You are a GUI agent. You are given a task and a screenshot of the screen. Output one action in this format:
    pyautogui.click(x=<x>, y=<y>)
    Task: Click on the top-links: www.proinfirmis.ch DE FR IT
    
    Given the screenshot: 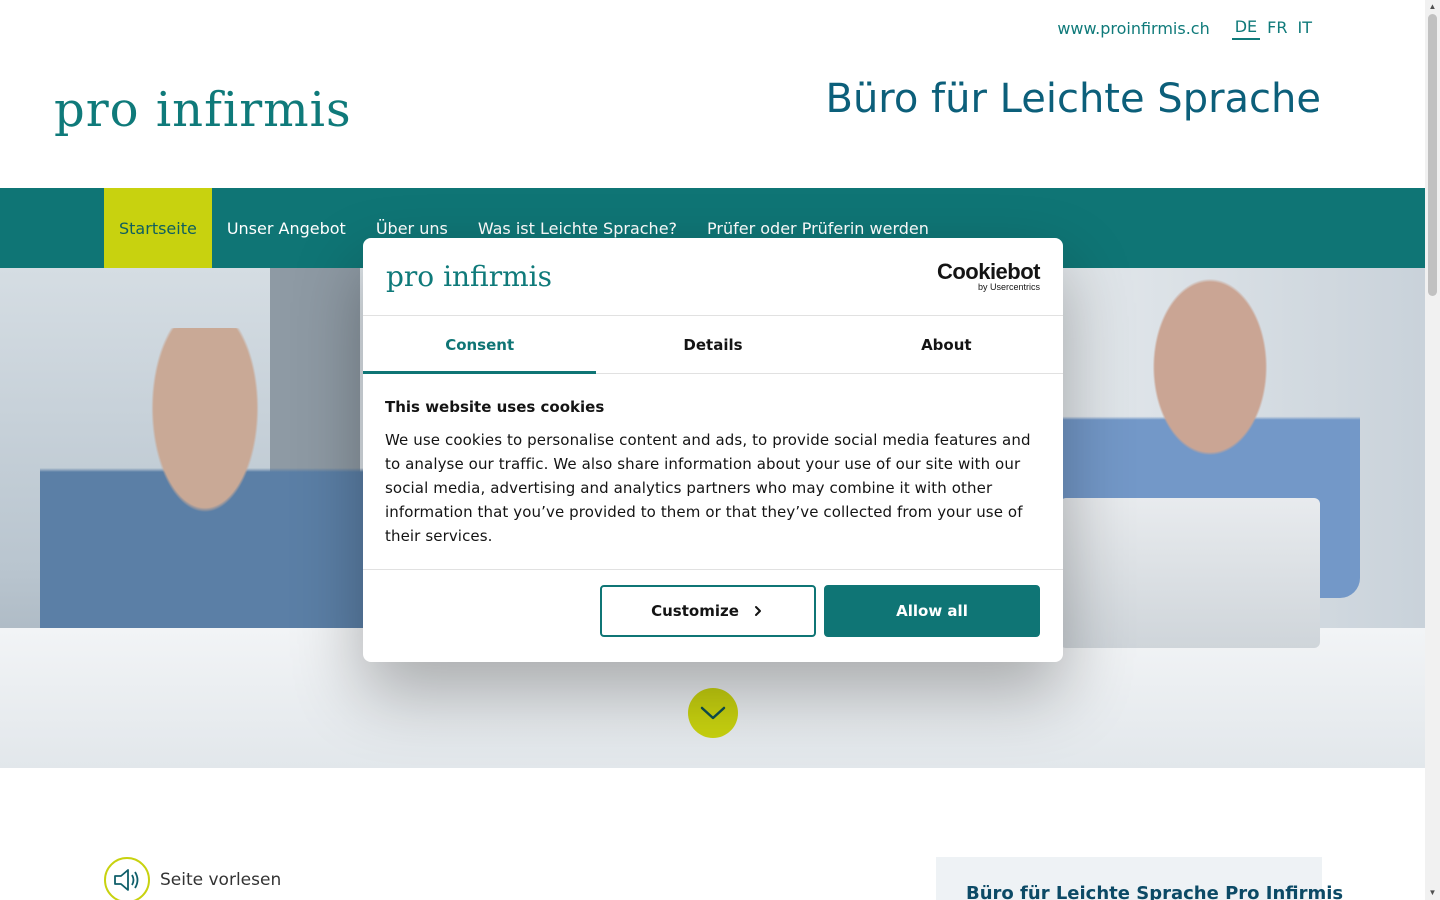 What is the action you would take?
    pyautogui.click(x=1186, y=28)
    